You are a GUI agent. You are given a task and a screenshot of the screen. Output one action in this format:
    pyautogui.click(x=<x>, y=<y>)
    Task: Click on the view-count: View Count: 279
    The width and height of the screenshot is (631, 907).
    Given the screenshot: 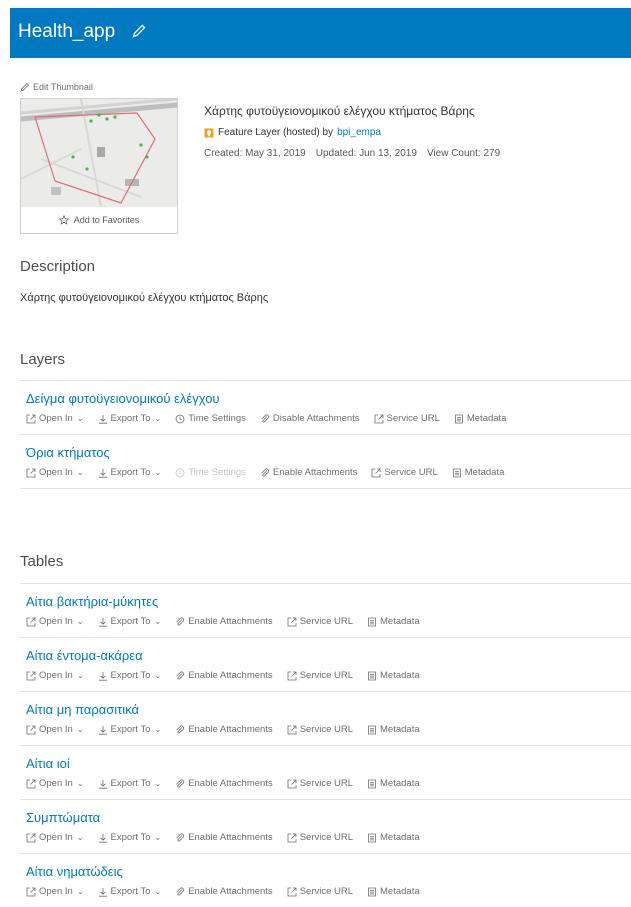 What is the action you would take?
    pyautogui.click(x=463, y=153)
    